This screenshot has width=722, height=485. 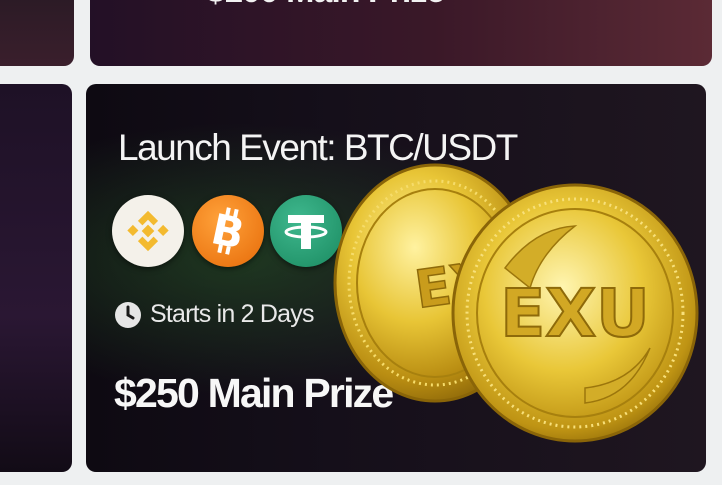 I want to click on event-start-info: Starts in 2 Days, so click(x=214, y=314).